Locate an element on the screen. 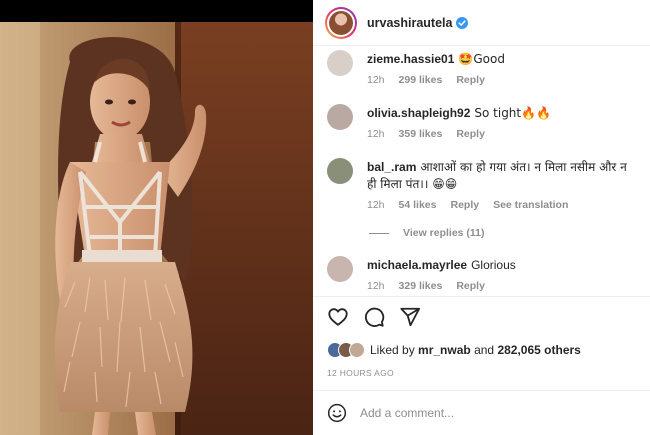 The height and width of the screenshot is (435, 650). comment-text-row: olivia.shapleigh92 So tight🔥🔥 is located at coordinates (502, 113).